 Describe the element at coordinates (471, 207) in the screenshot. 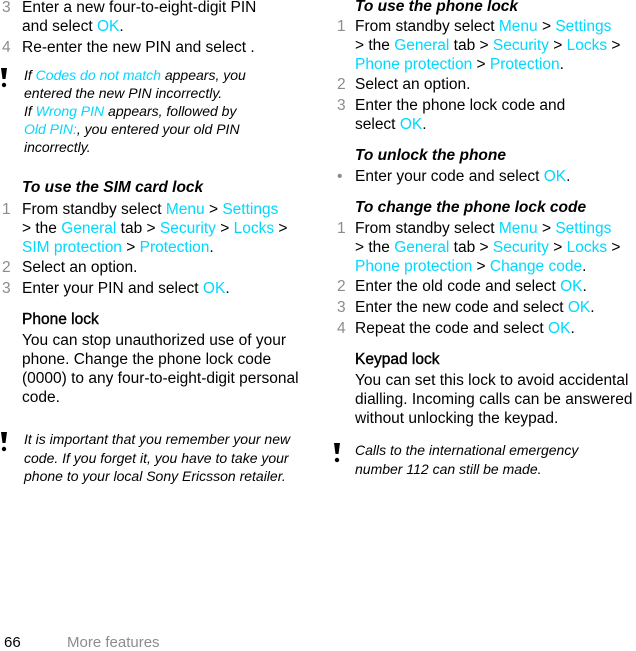

I see `change-code-heading: To change the phone lock code` at that location.